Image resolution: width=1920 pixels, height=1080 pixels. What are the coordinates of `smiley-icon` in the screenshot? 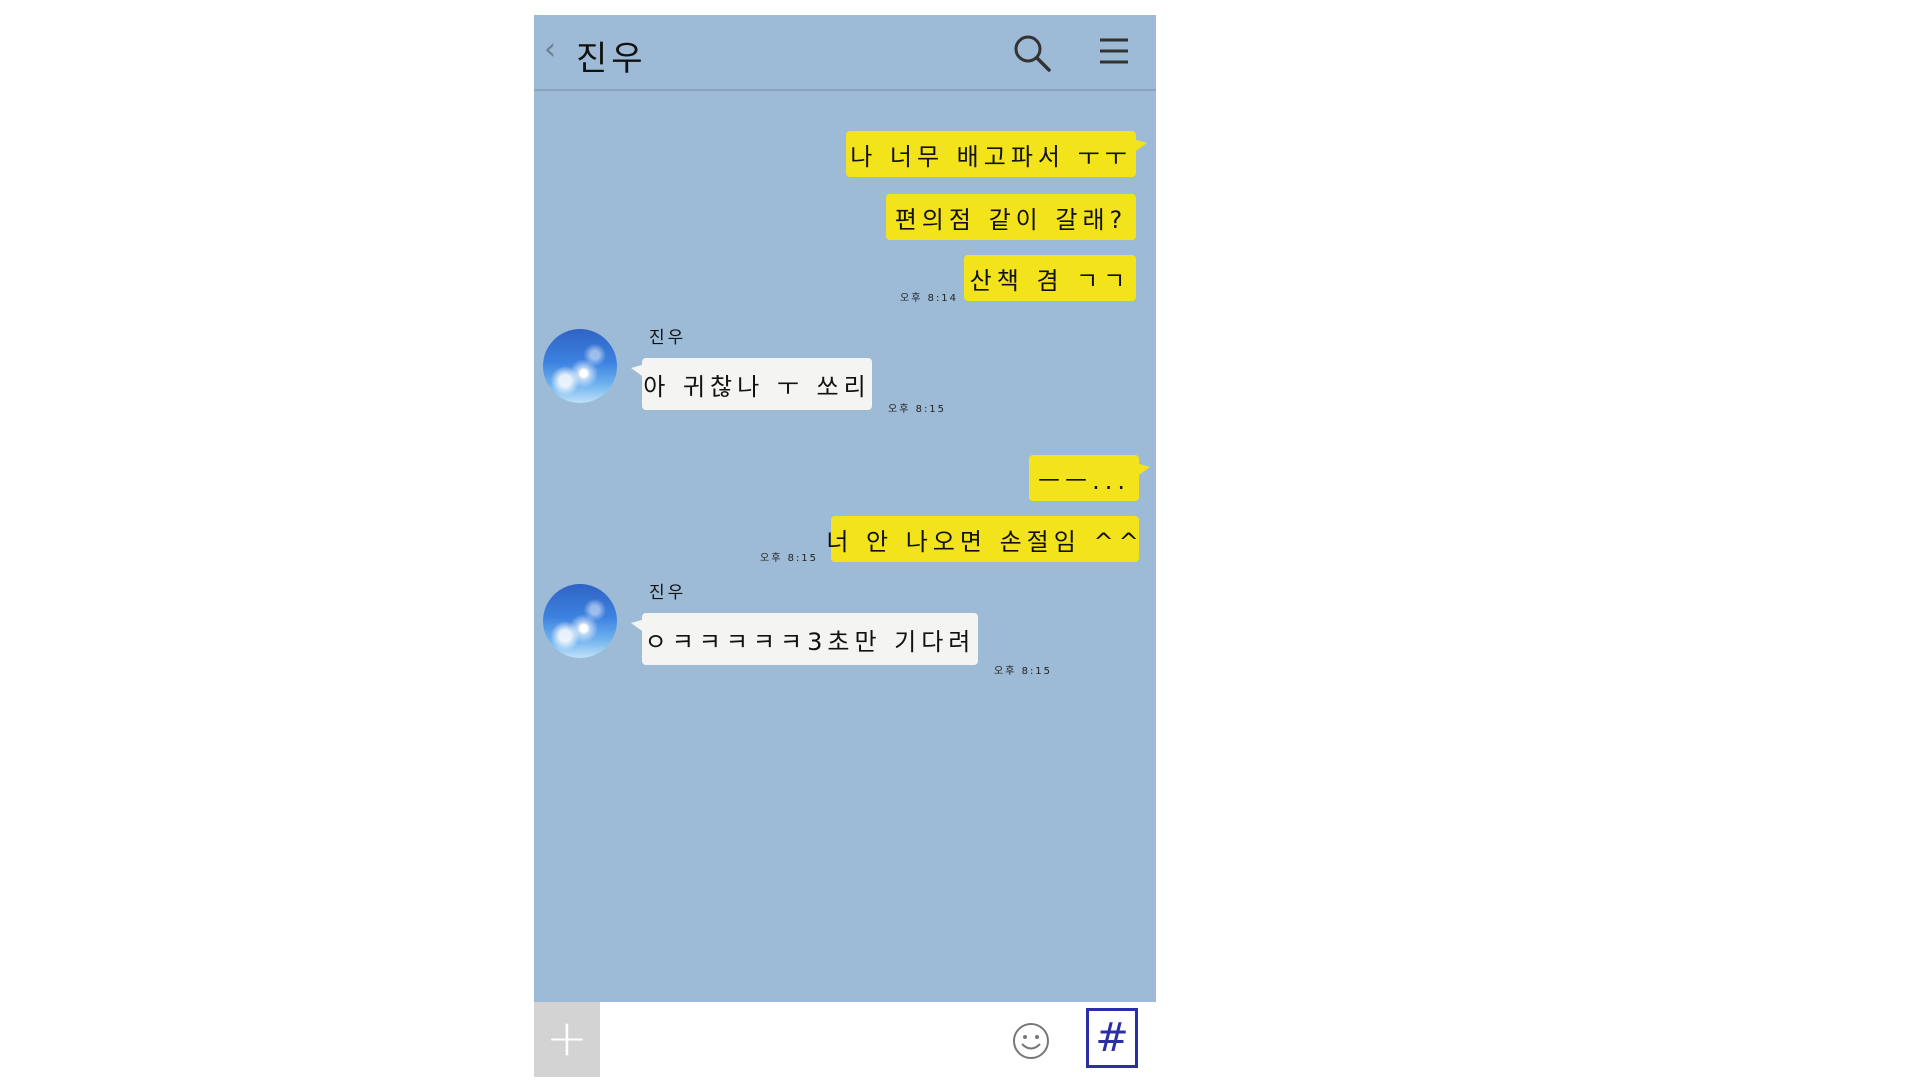 It's located at (1031, 1041).